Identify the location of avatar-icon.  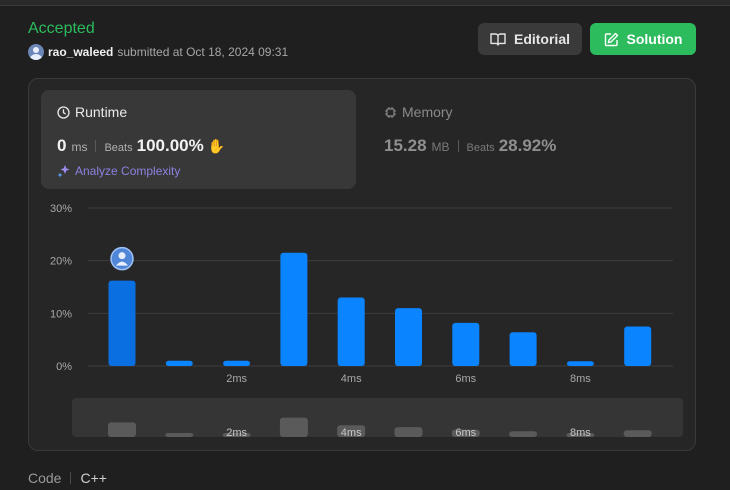
(122, 256).